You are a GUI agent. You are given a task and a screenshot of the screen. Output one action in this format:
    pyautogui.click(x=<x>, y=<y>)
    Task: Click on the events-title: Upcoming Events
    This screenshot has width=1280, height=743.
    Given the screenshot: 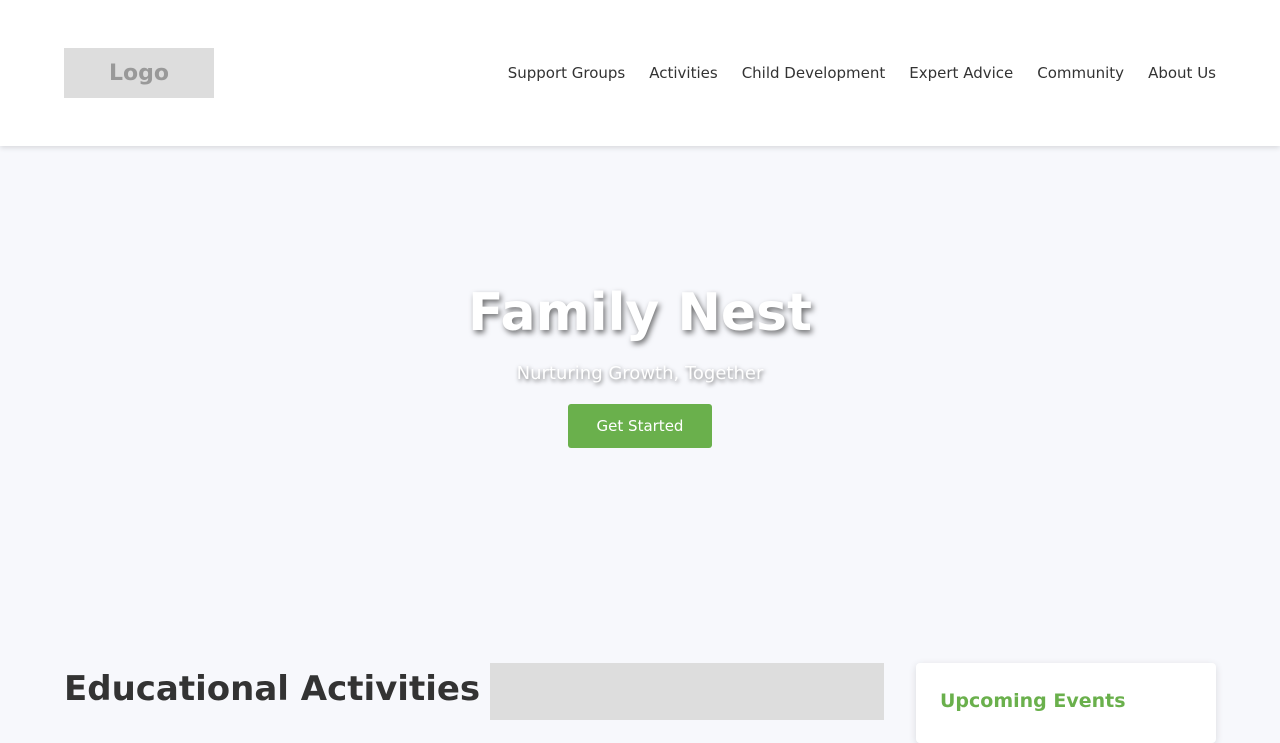 What is the action you would take?
    pyautogui.click(x=1033, y=701)
    